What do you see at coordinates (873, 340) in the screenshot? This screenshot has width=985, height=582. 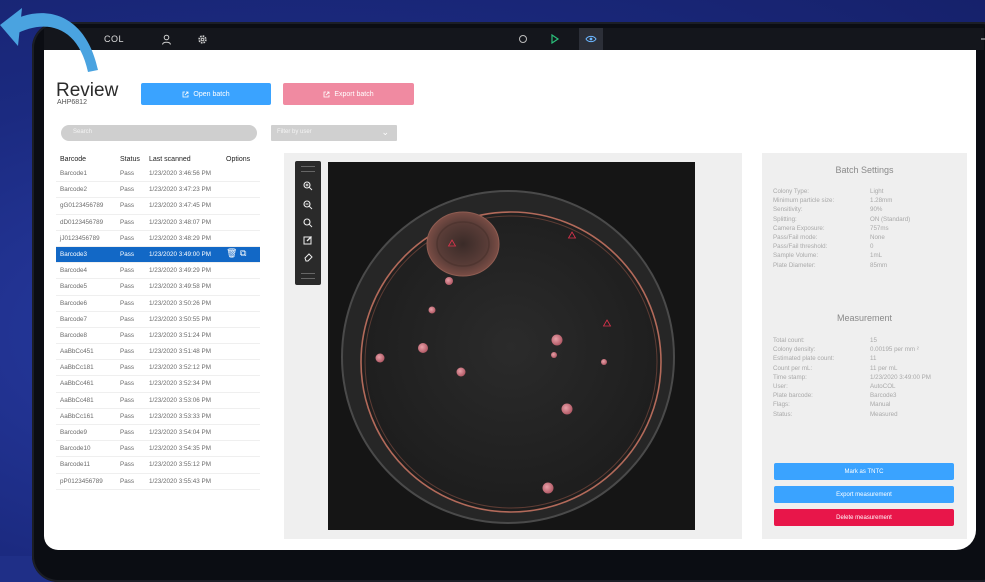 I see `detail-value: 15` at bounding box center [873, 340].